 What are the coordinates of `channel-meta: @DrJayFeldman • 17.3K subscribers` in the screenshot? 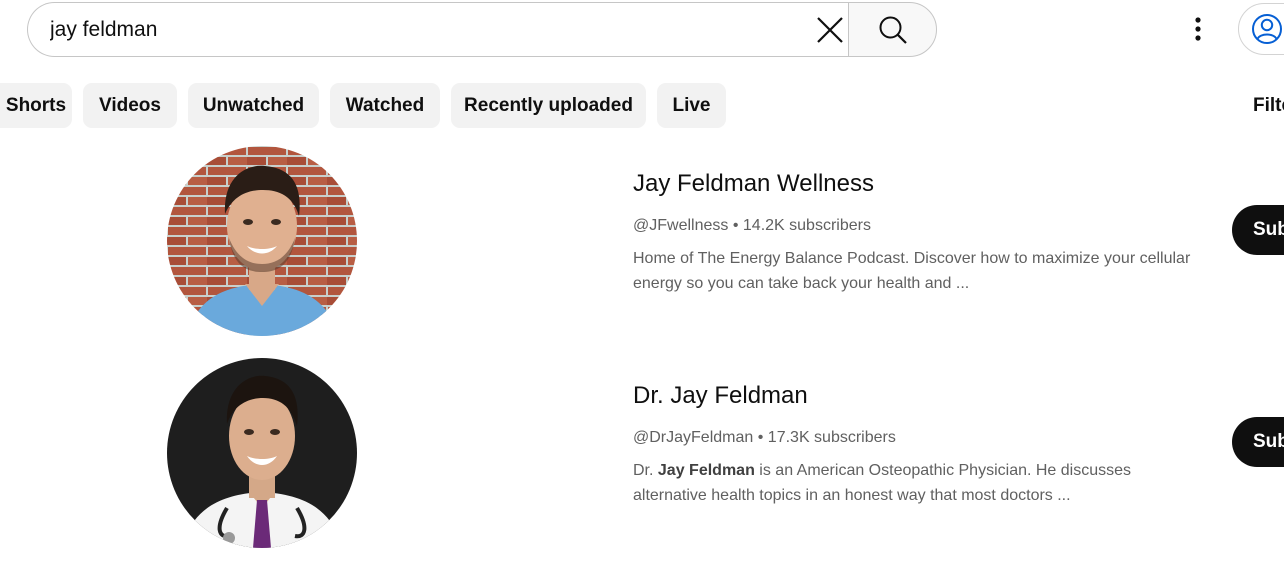 It's located at (764, 438).